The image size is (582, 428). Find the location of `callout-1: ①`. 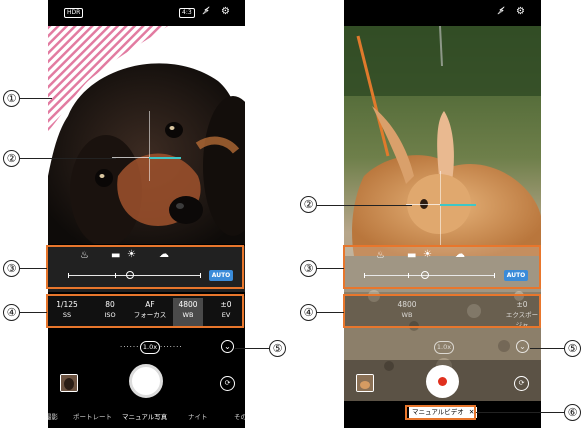

callout-1: ① is located at coordinates (11, 98).